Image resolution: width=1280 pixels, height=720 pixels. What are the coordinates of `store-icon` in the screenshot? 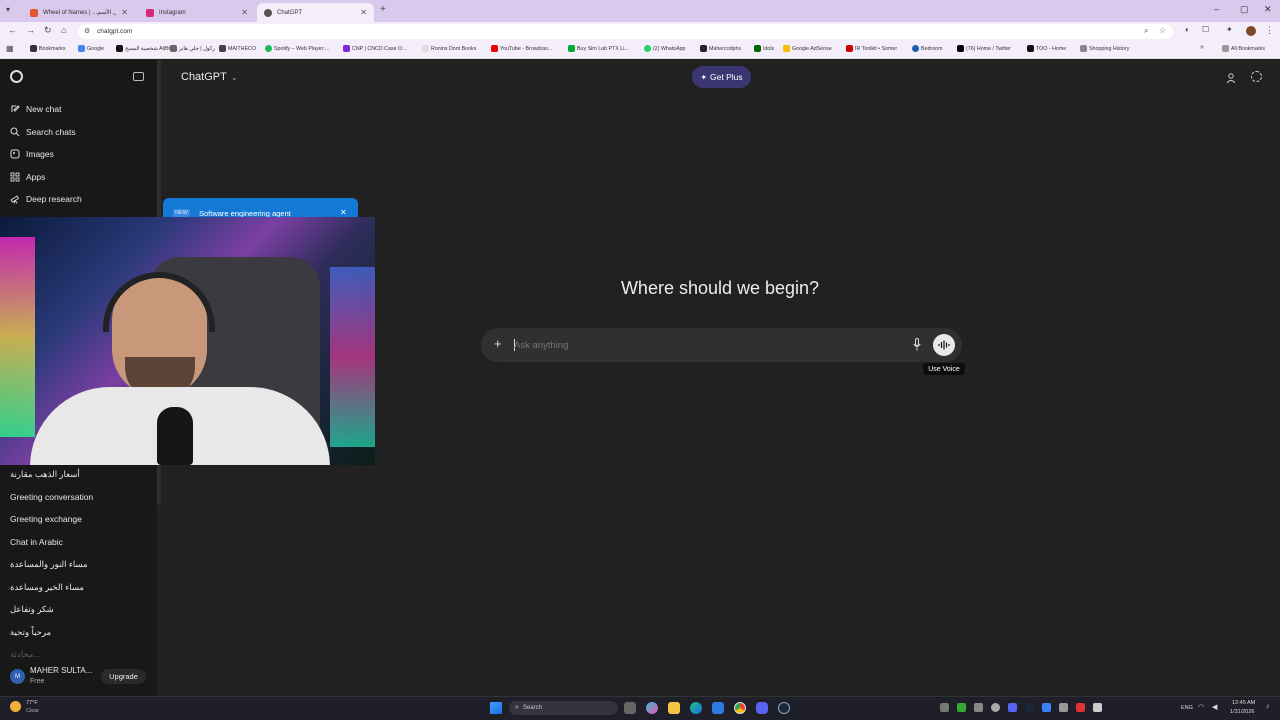 It's located at (718, 708).